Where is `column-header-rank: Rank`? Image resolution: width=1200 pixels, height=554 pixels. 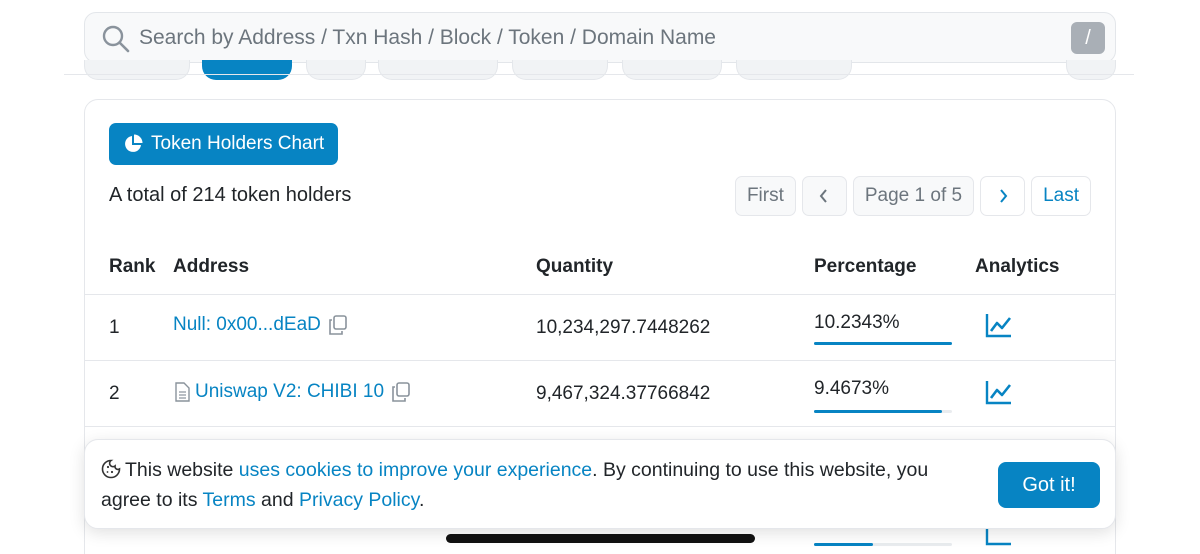
column-header-rank: Rank is located at coordinates (132, 266).